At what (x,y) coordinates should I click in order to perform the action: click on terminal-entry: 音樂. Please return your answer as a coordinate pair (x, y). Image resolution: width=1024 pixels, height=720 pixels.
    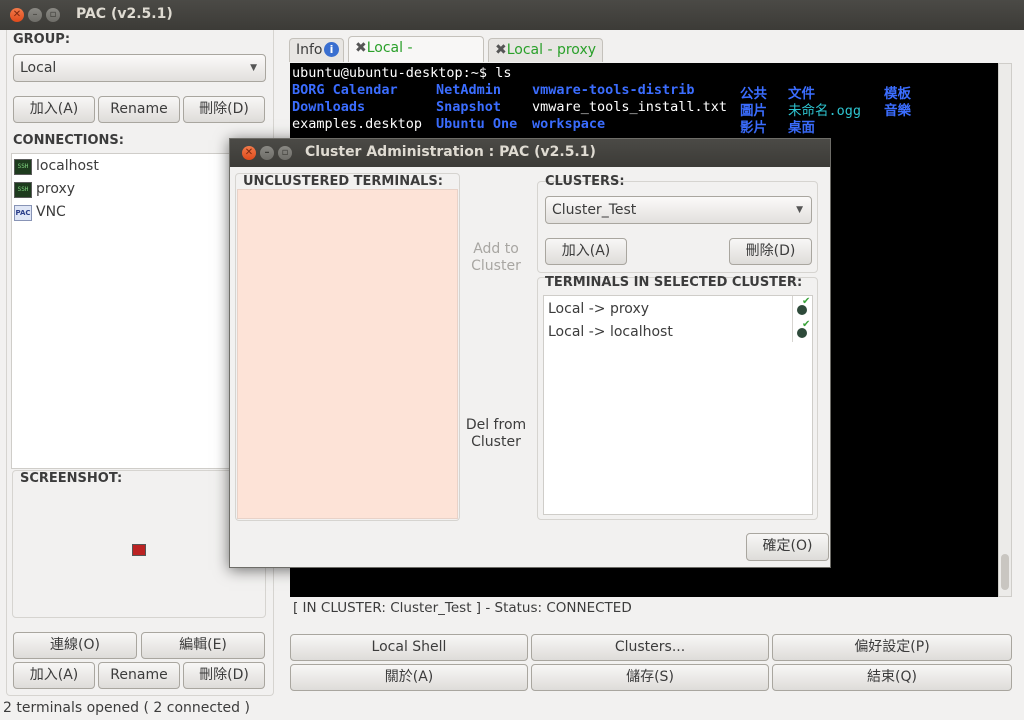
    Looking at the image, I should click on (897, 111).